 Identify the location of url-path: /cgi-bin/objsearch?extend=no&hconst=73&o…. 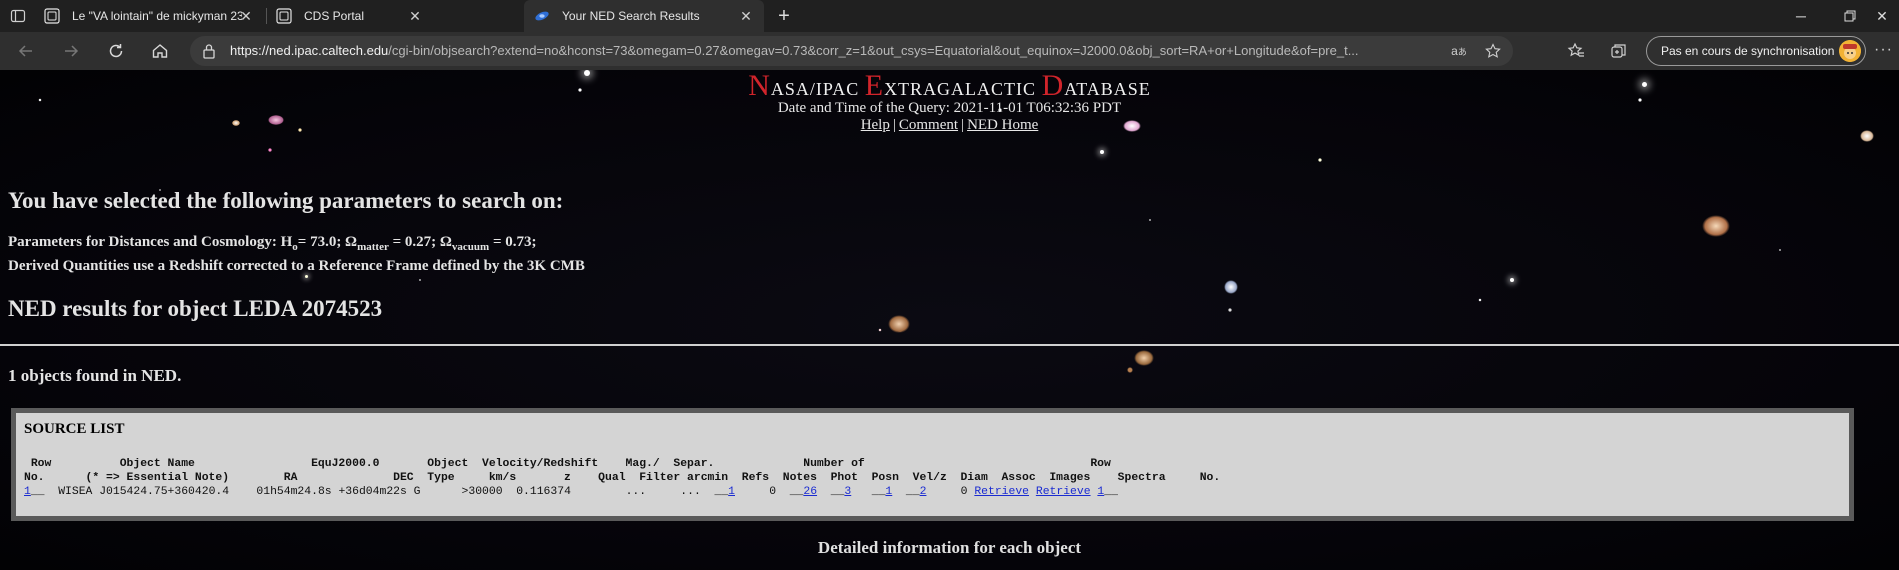
(873, 50).